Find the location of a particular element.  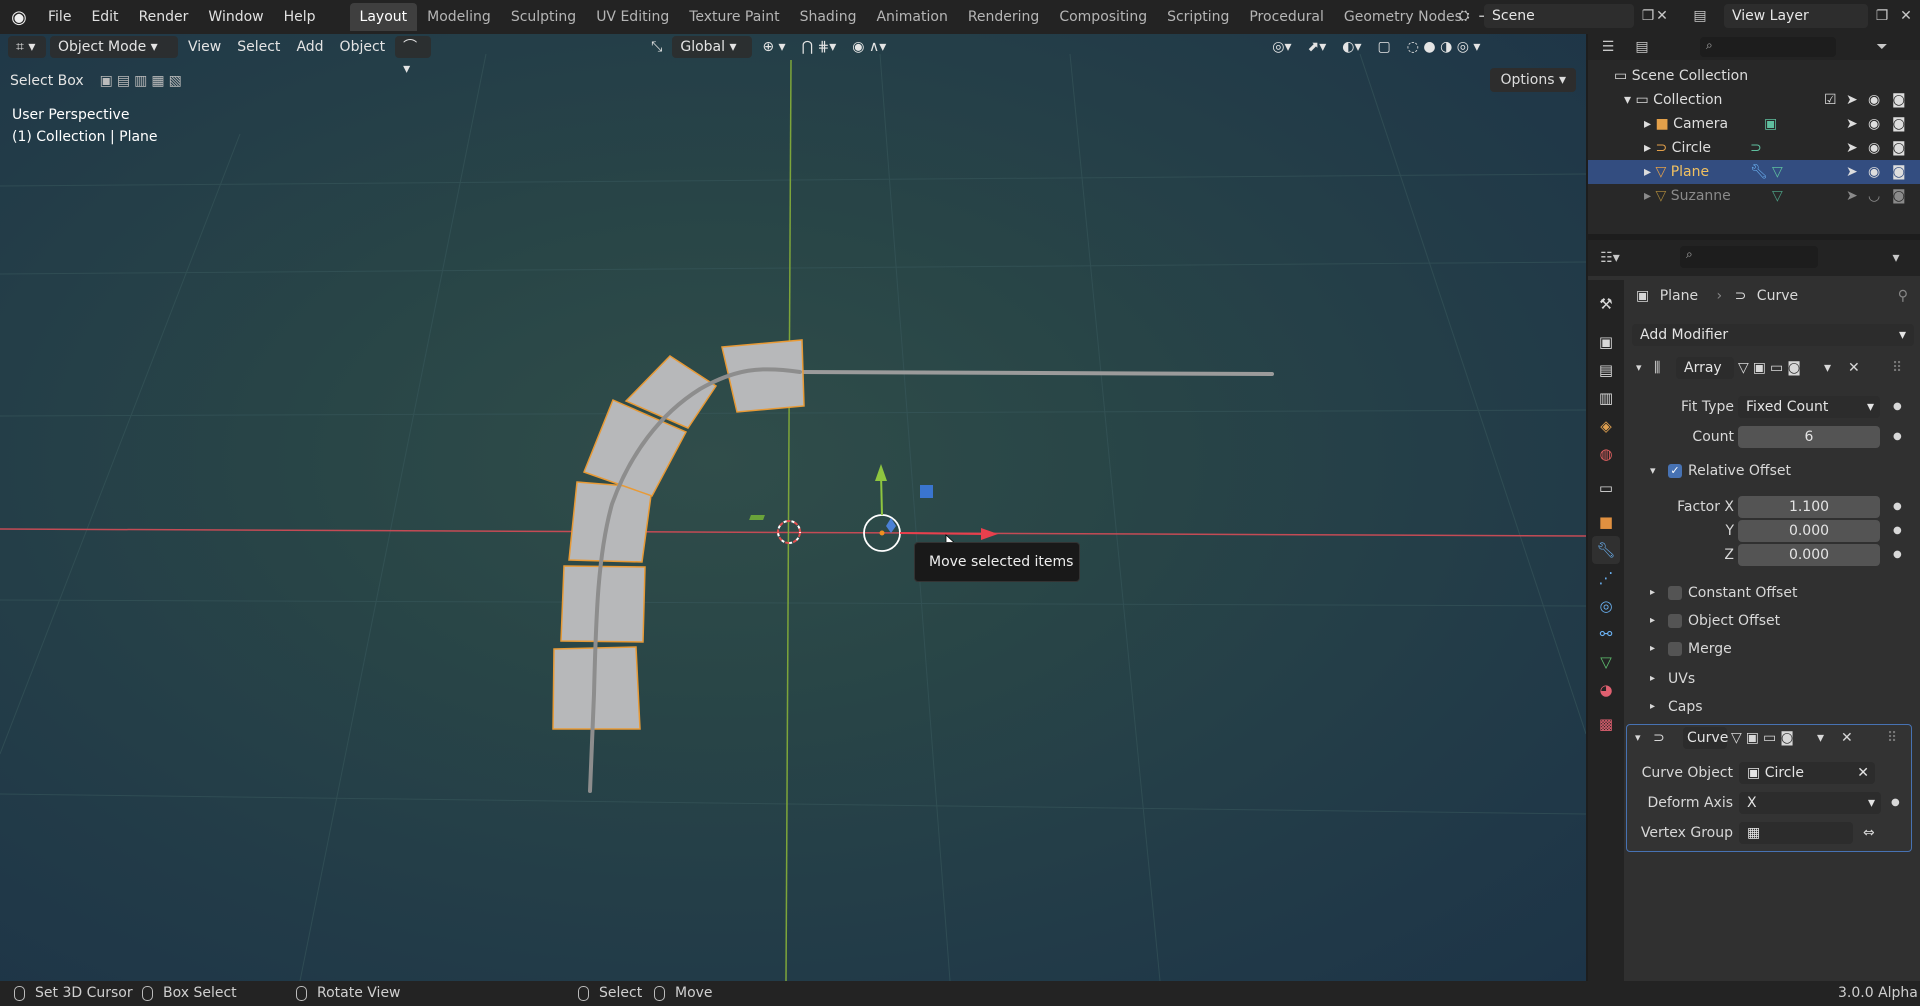

view-layer-copy-icon: ❐ is located at coordinates (1882, 16).